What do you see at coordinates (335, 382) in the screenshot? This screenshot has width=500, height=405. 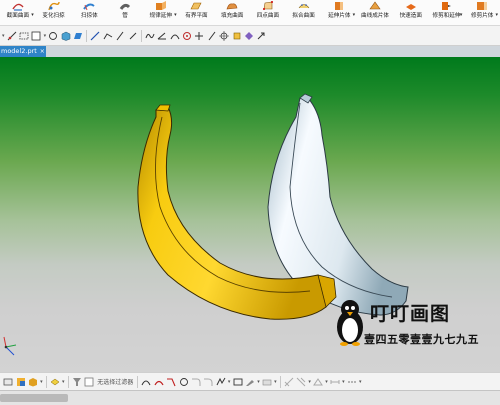 I see `measure-icon` at bounding box center [335, 382].